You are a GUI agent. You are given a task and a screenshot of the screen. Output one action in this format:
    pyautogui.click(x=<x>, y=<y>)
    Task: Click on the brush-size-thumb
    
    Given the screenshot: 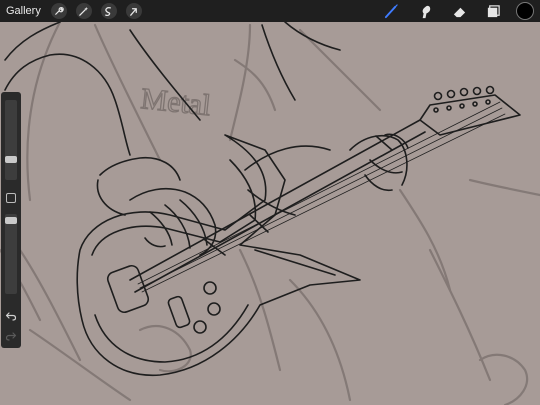 What is the action you would take?
    pyautogui.click(x=11, y=159)
    